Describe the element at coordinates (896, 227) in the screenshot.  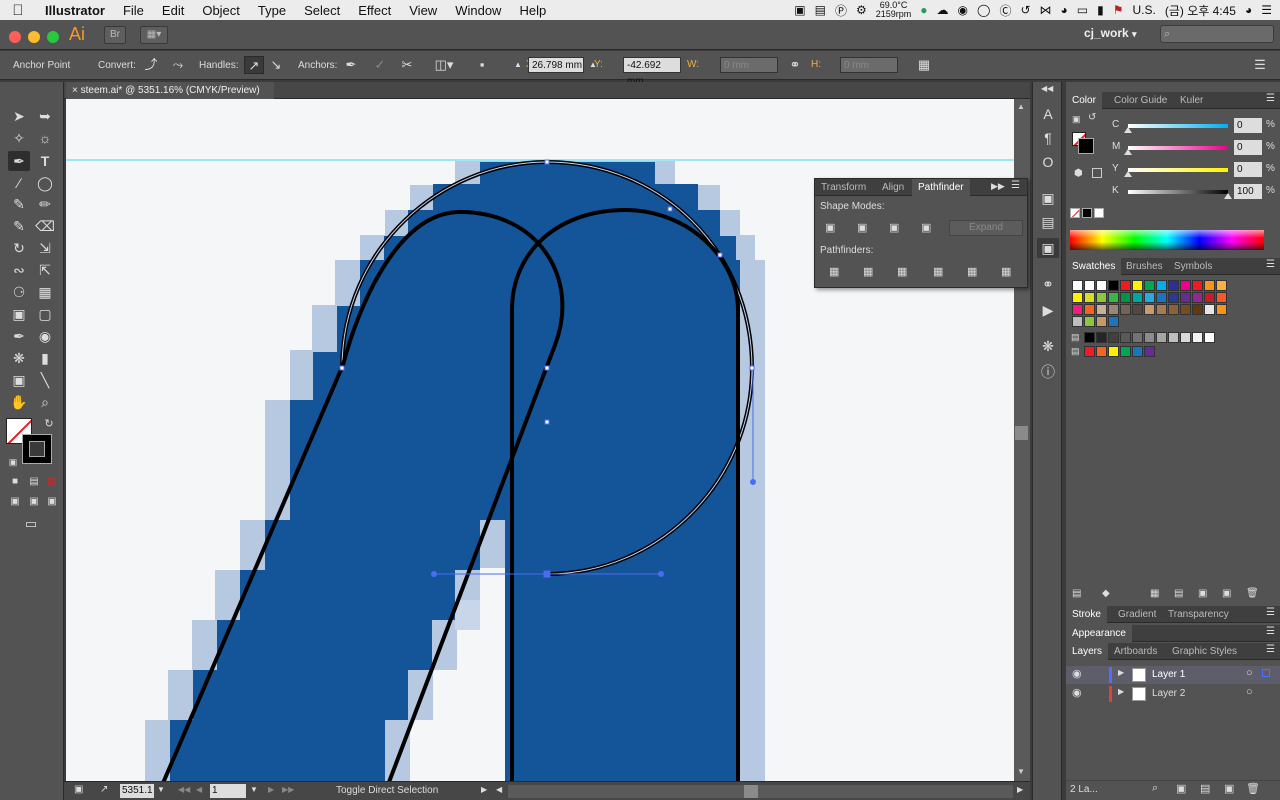
I see `intersect-icon: ▣` at that location.